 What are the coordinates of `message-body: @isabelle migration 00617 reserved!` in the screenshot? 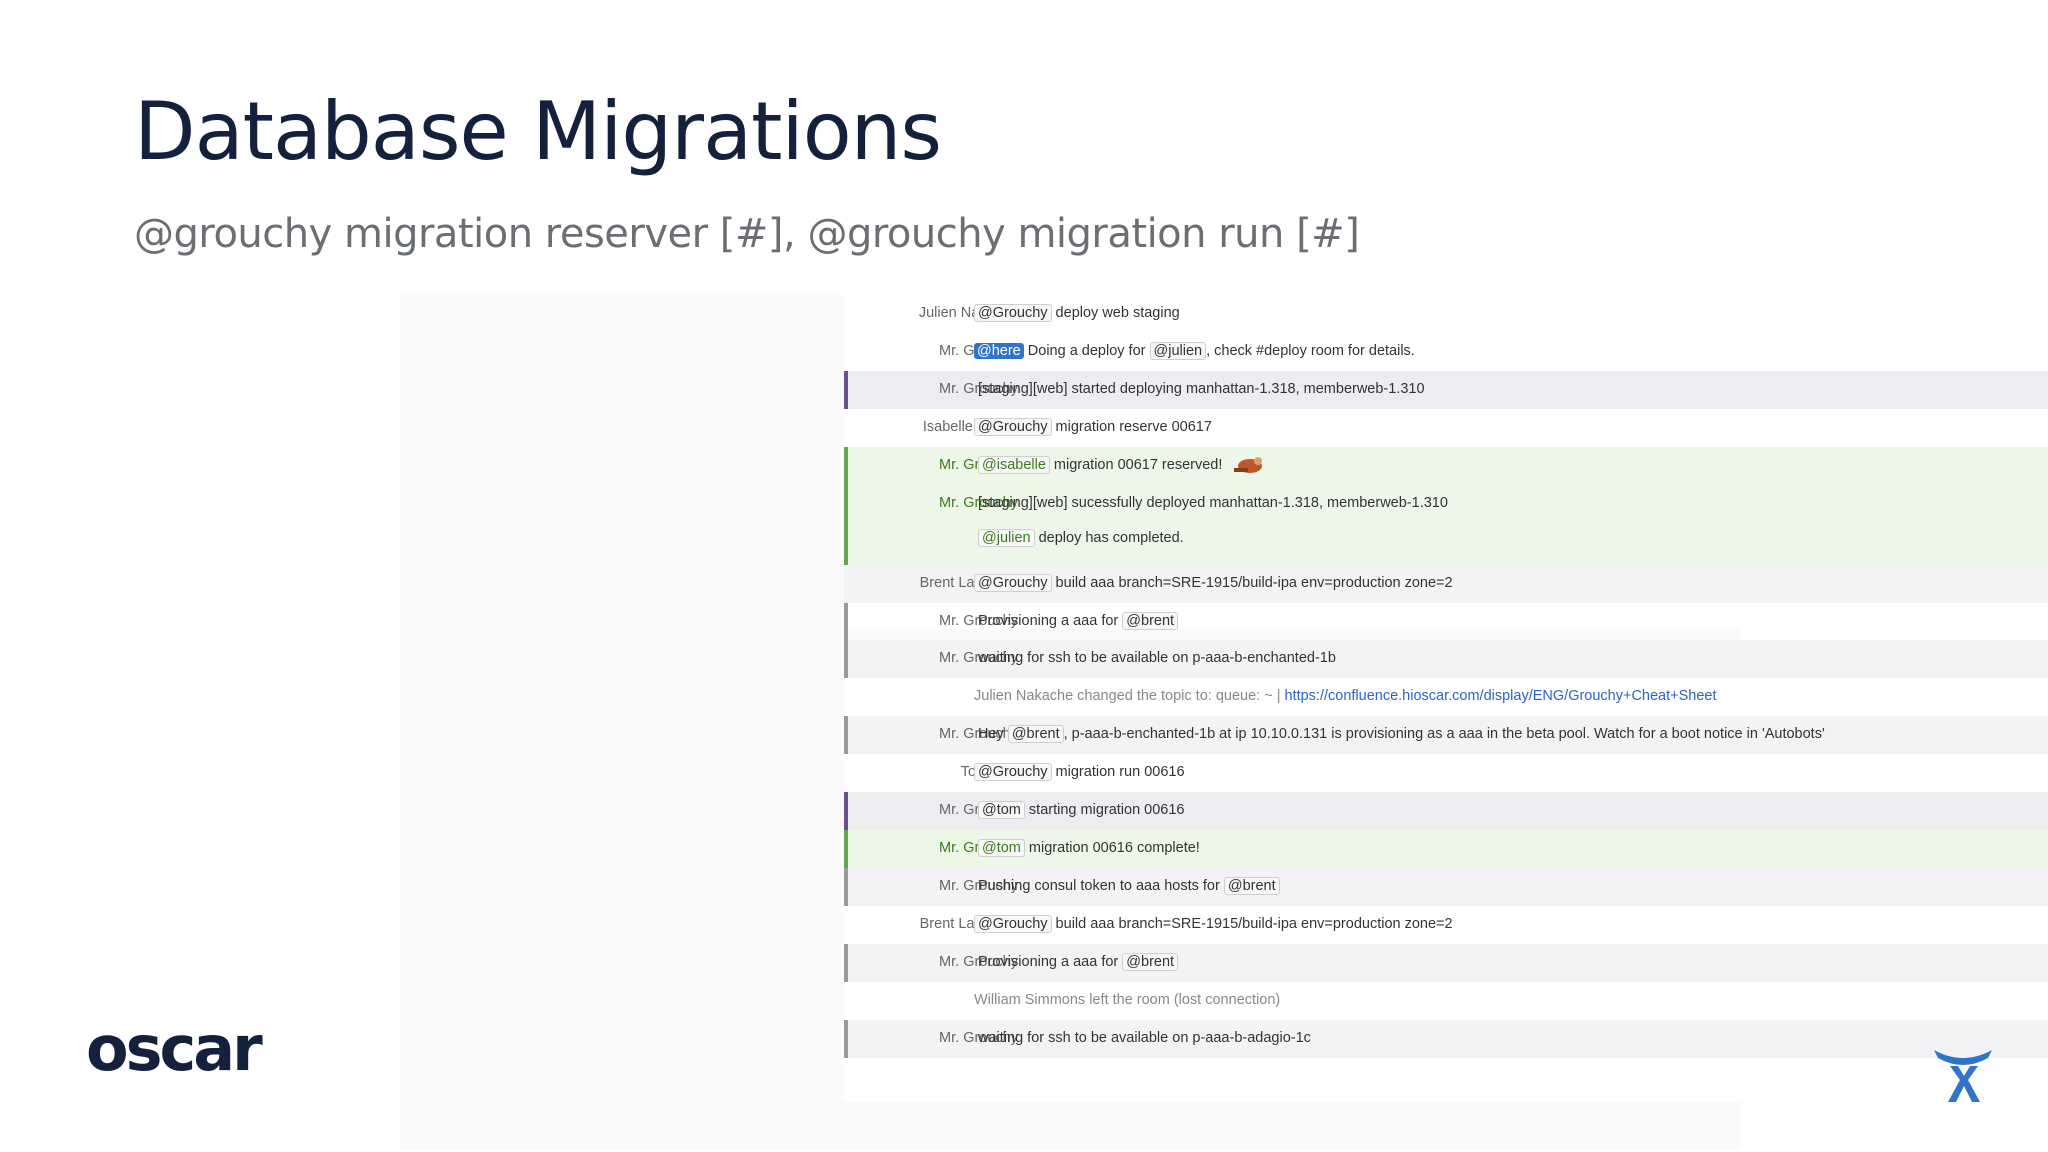 It's located at (1123, 465).